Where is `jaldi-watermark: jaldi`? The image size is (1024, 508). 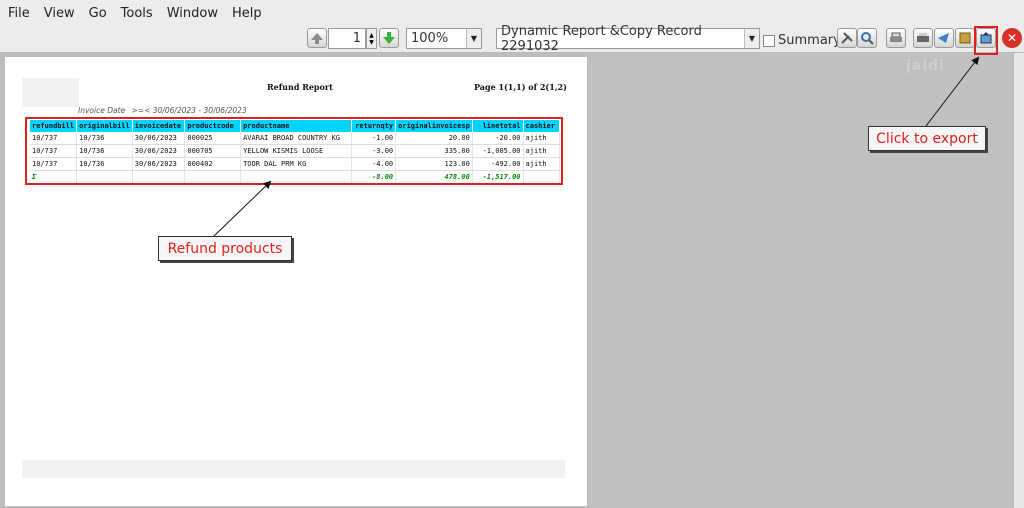
jaldi-watermark: jaldi is located at coordinates (925, 66).